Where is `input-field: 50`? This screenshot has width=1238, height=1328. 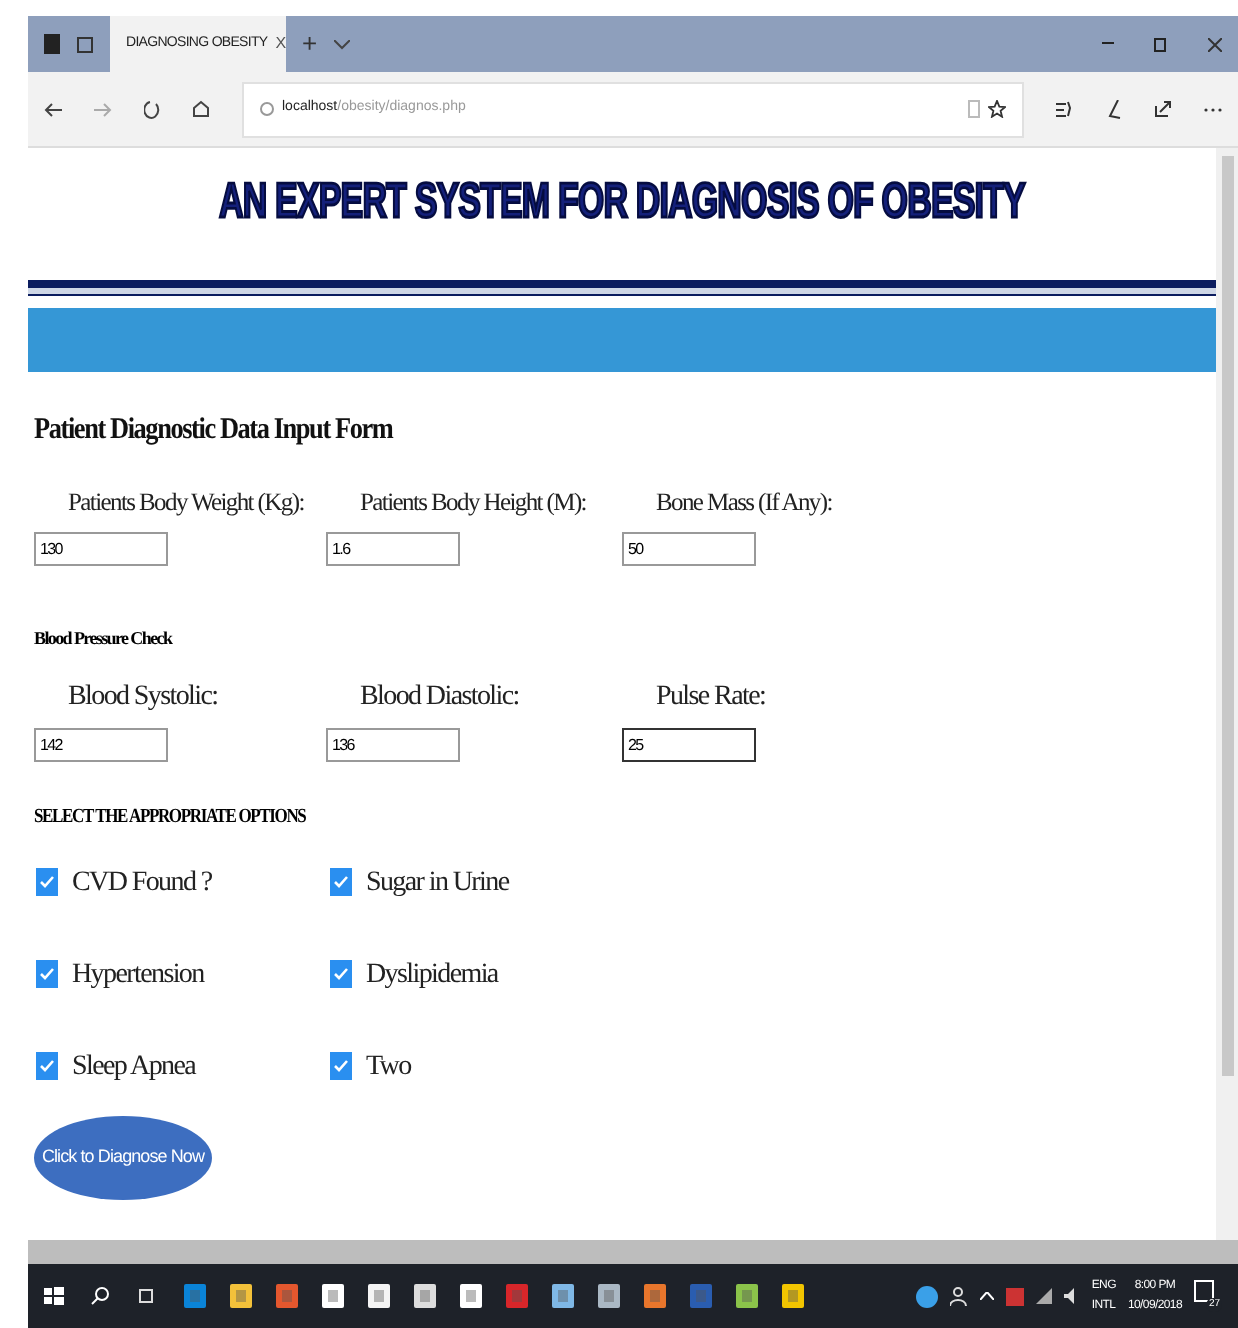
input-field: 50 is located at coordinates (689, 548).